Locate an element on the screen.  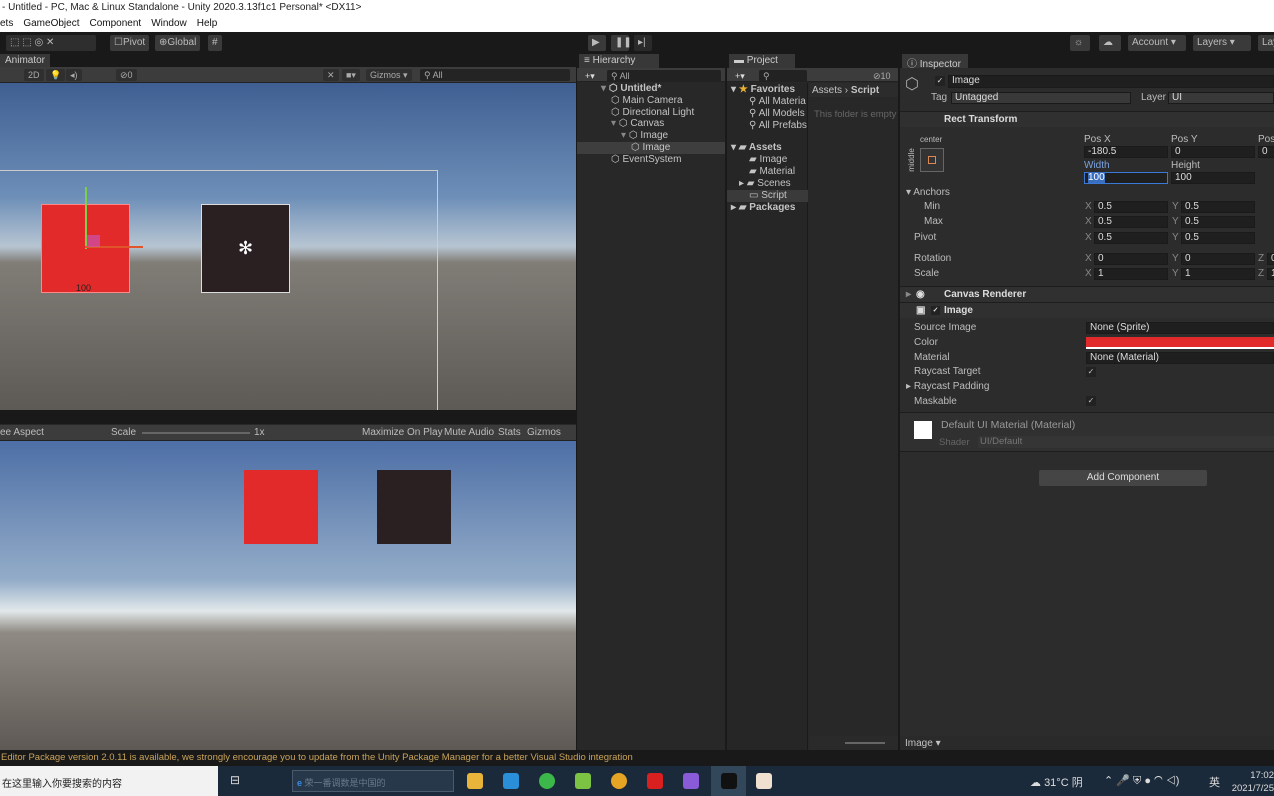
layers-dropdown: Layers ▾ is located at coordinates (1222, 43).